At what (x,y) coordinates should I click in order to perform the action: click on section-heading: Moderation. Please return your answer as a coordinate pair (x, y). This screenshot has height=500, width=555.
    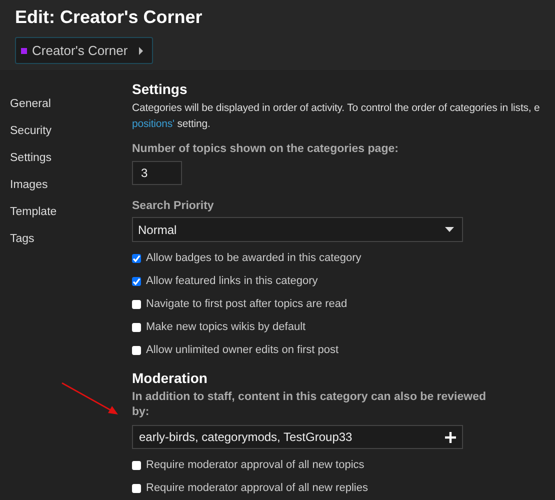
    Looking at the image, I should click on (170, 378).